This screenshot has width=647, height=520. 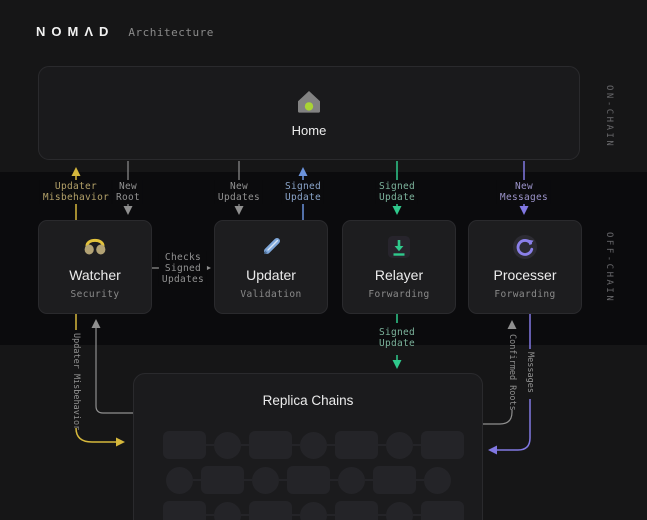 I want to click on replica-chains-title: Replica Chains, so click(x=308, y=400).